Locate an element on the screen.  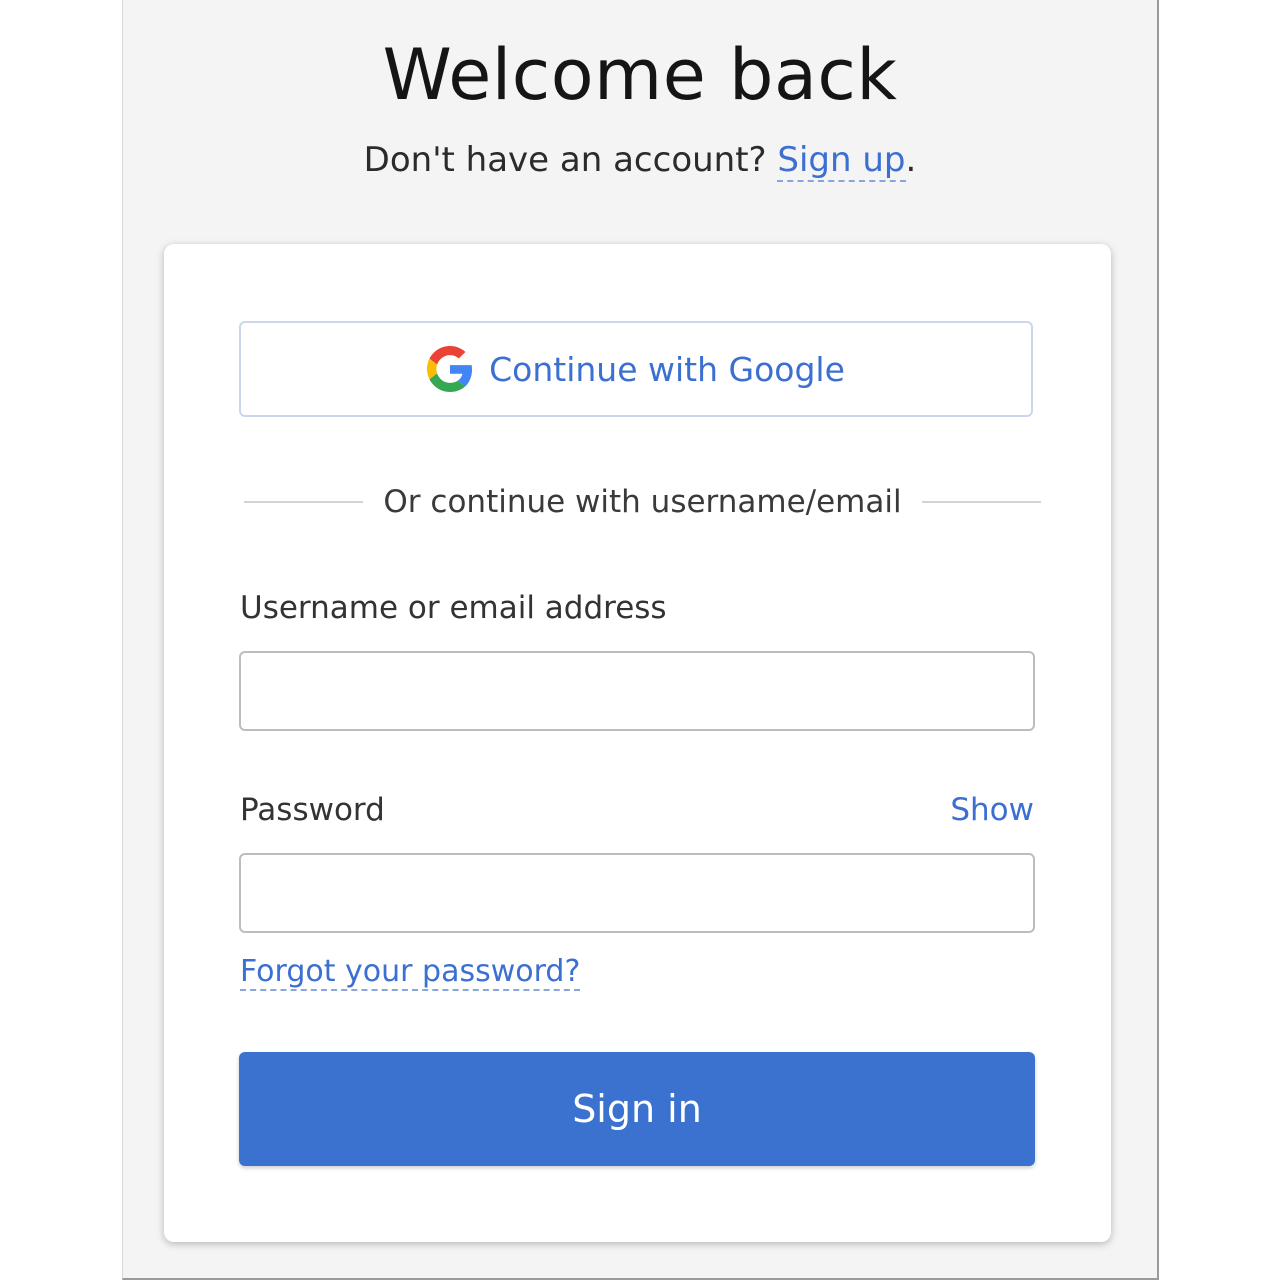
password-input is located at coordinates (637, 893).